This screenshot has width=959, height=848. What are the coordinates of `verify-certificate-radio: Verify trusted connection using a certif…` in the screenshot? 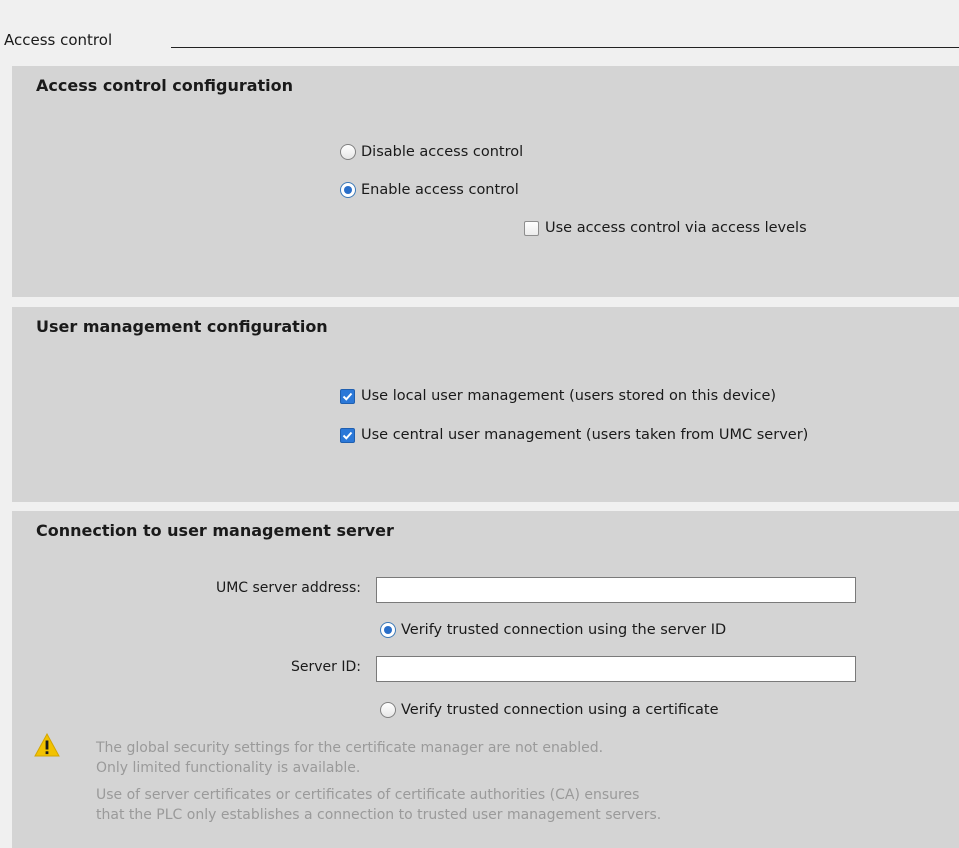 It's located at (549, 710).